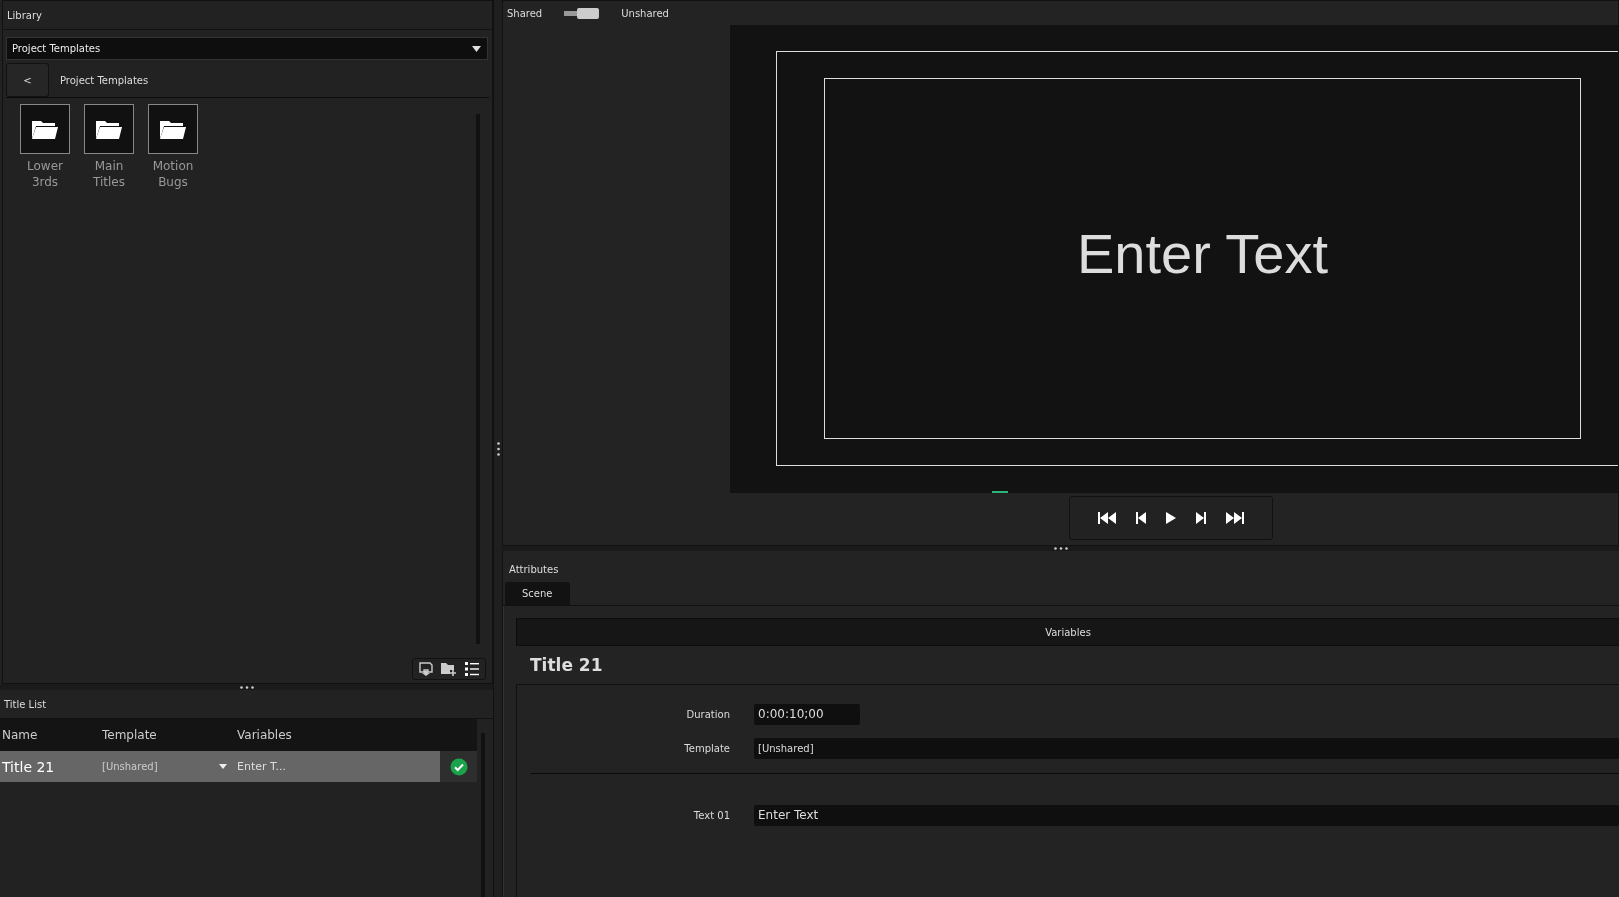 This screenshot has height=897, width=1619. I want to click on playhead-marker, so click(1000, 491).